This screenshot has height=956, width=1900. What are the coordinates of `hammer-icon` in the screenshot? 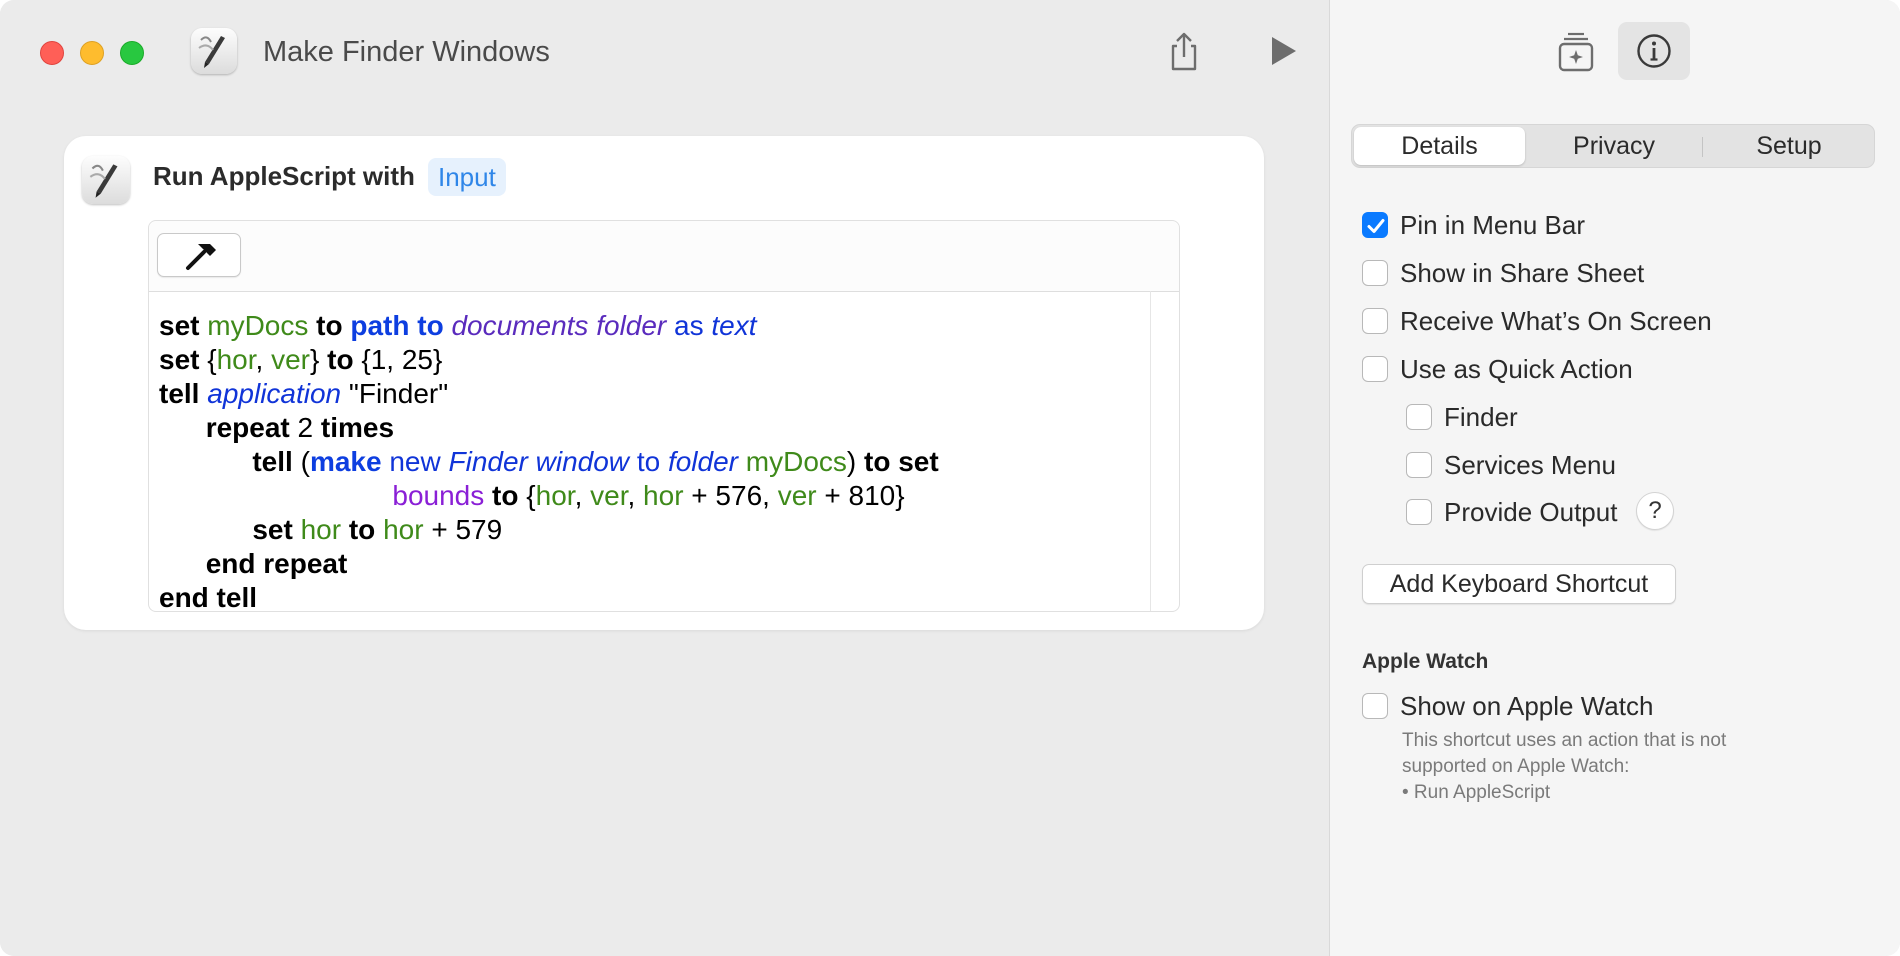 It's located at (201, 257).